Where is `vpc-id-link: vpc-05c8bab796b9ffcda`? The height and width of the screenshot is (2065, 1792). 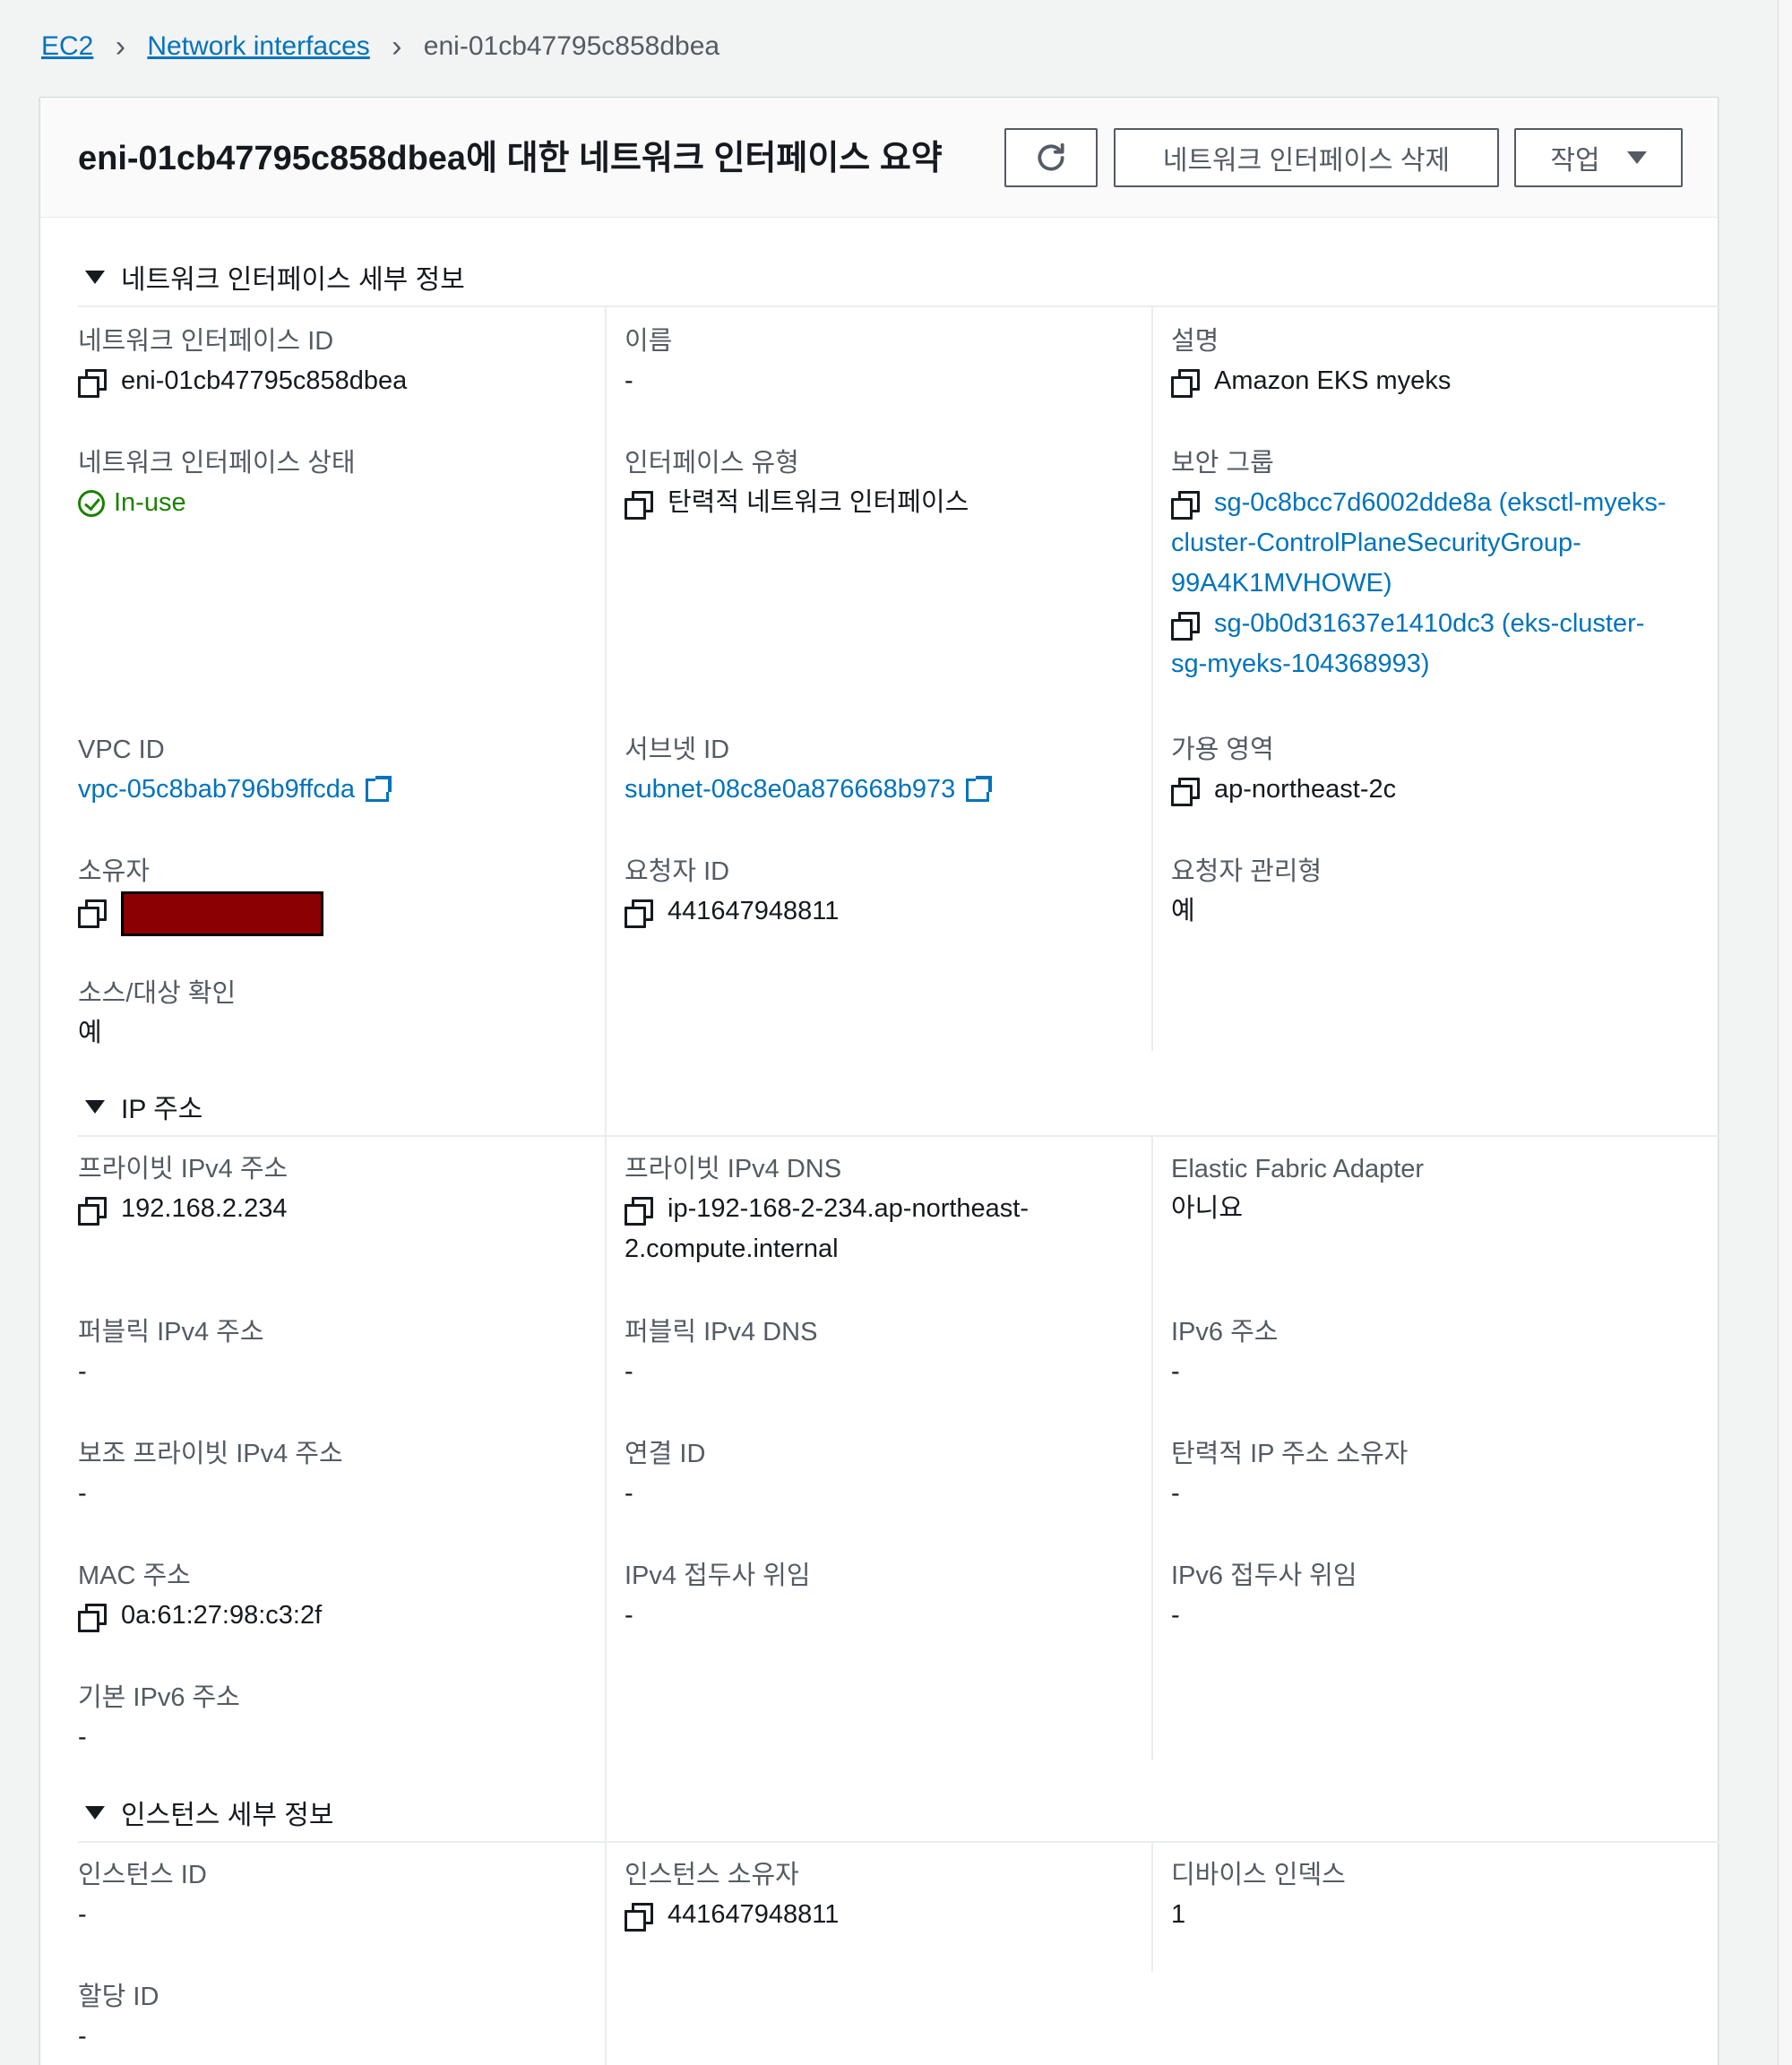 vpc-id-link: vpc-05c8bab796b9ffcda is located at coordinates (217, 790).